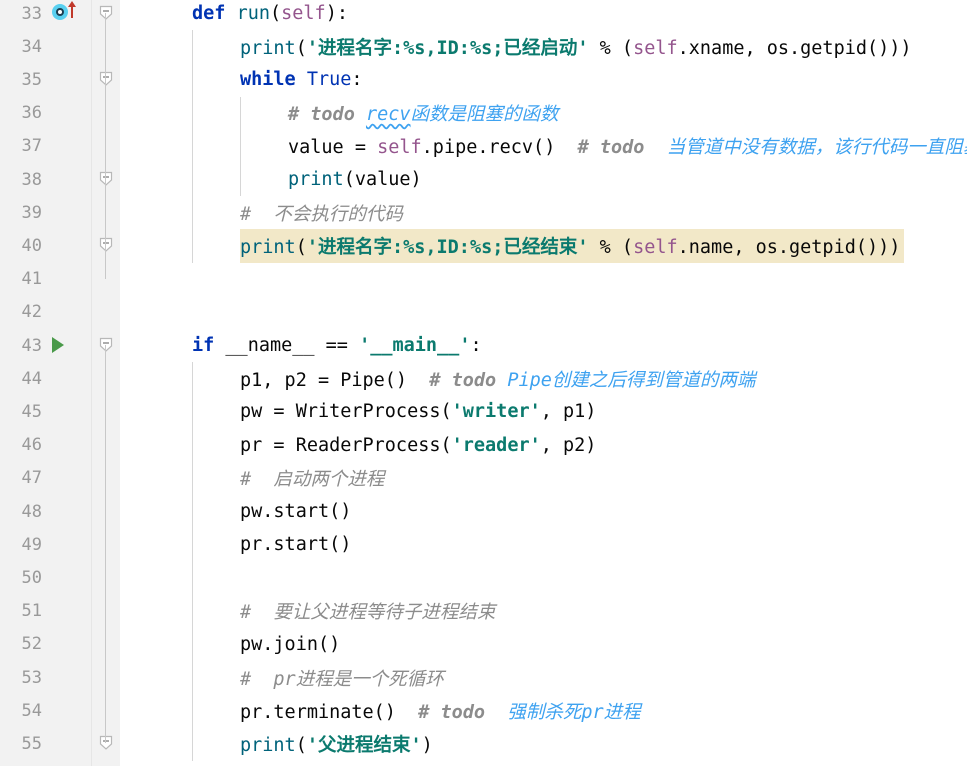  What do you see at coordinates (31, 710) in the screenshot?
I see `line-number: 54` at bounding box center [31, 710].